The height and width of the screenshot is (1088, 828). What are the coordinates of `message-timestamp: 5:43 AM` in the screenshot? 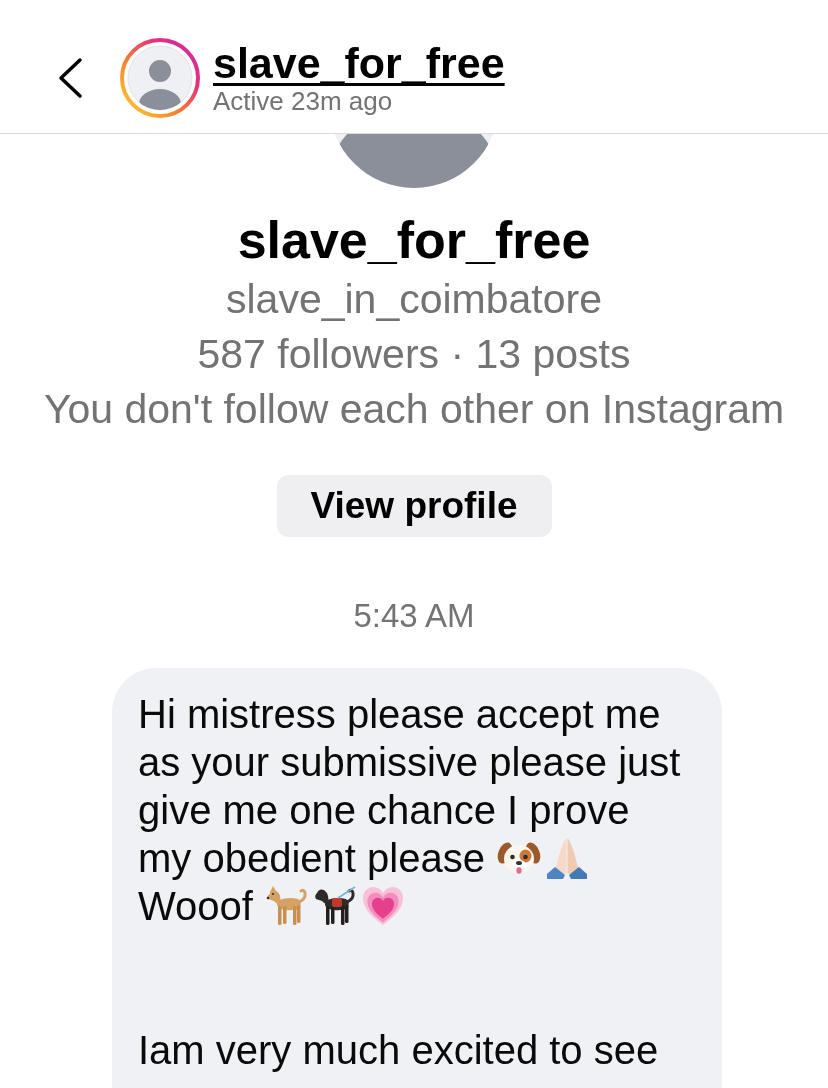 It's located at (414, 616).